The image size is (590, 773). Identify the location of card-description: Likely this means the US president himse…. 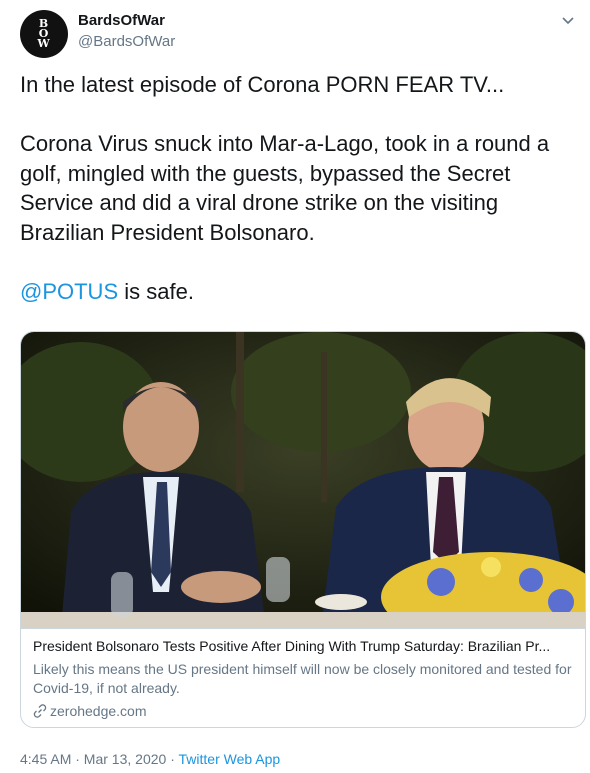
(302, 678).